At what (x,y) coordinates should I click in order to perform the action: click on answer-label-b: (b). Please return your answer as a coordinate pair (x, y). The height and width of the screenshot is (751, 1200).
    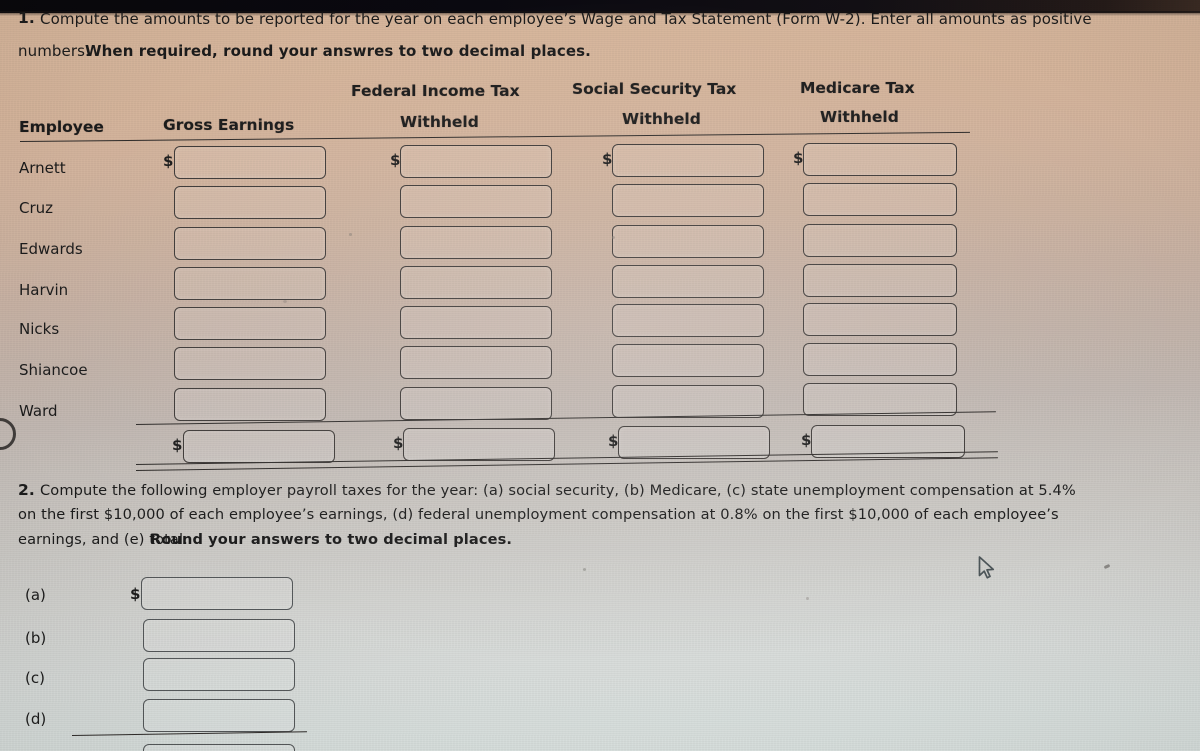
    Looking at the image, I should click on (36, 638).